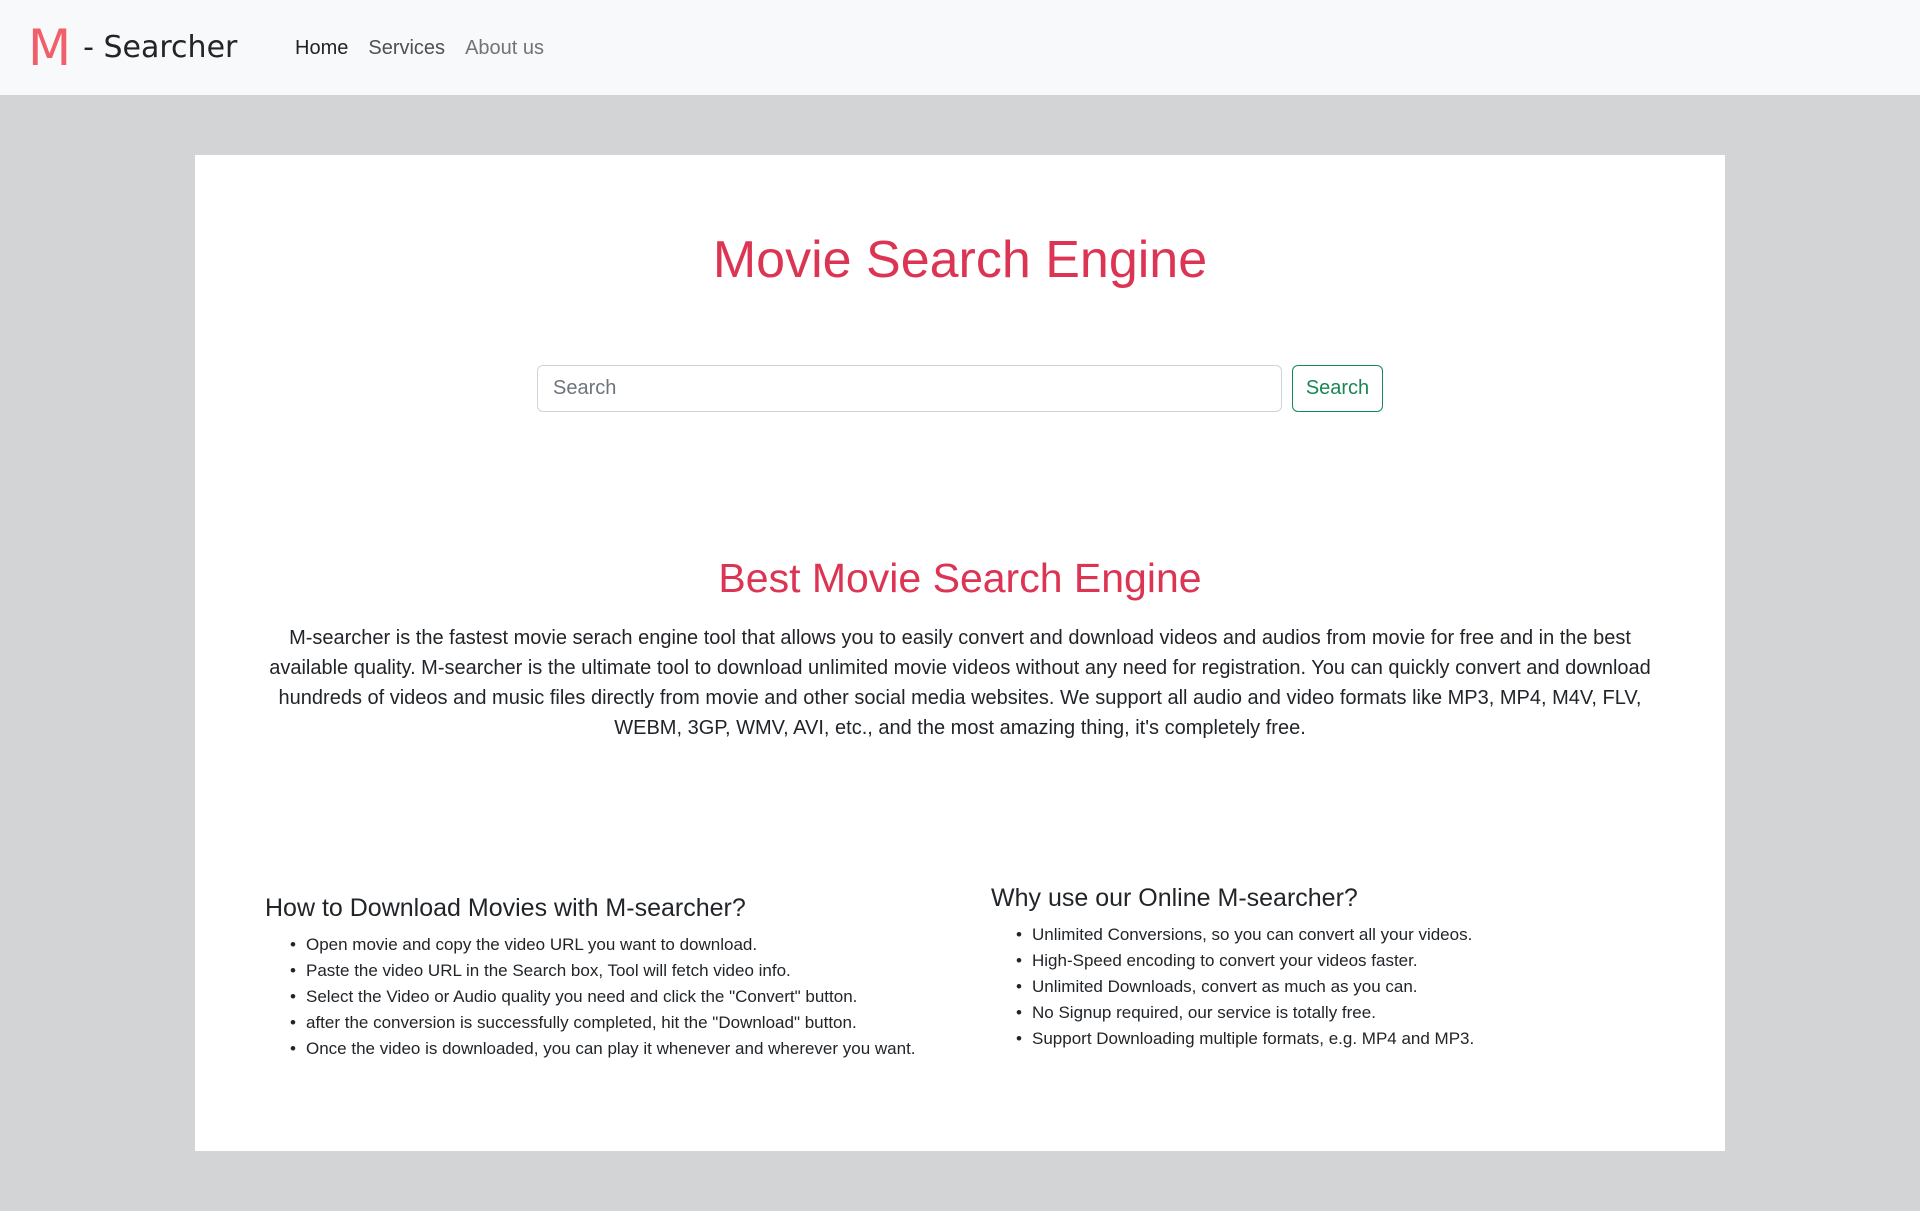  Describe the element at coordinates (50, 48) in the screenshot. I see `brand-logo-letter: M` at that location.